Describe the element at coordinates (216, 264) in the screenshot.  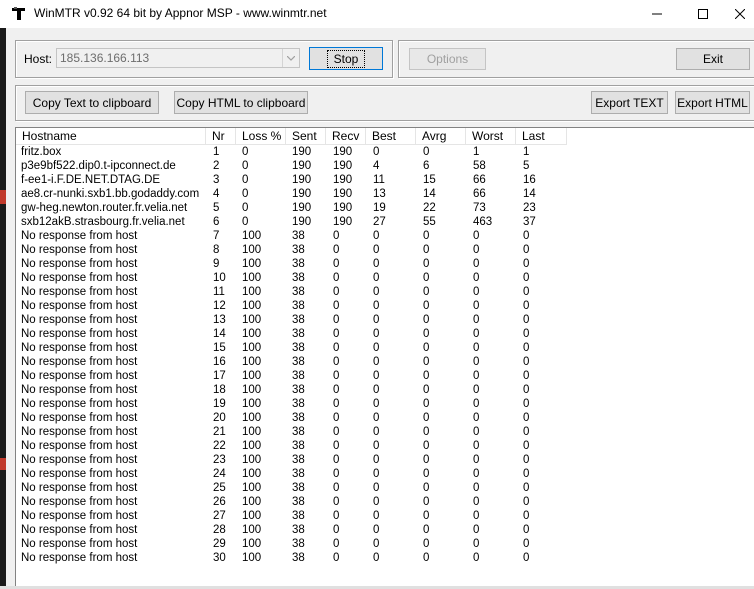
I see `cell-nr: 9` at that location.